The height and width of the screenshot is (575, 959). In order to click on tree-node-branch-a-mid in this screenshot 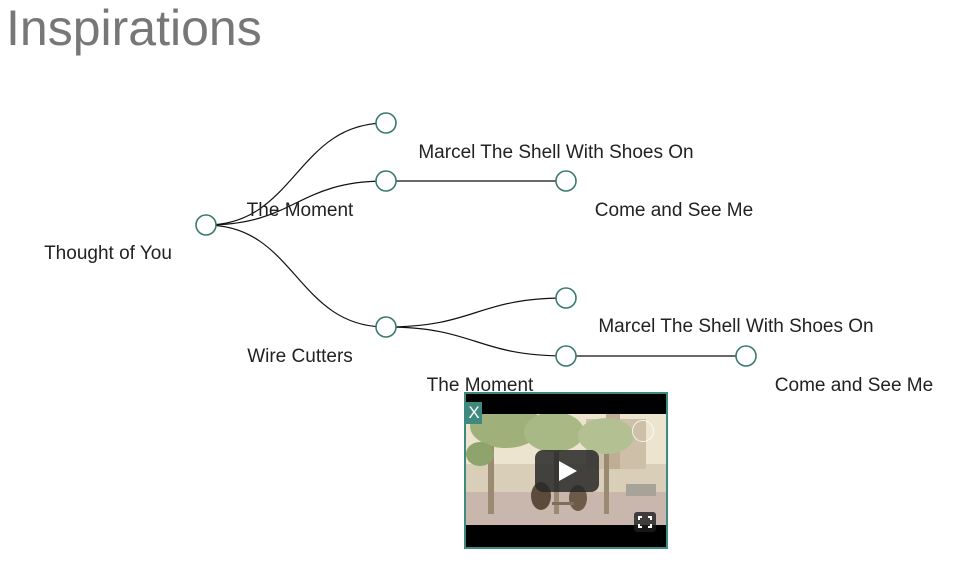, I will do `click(386, 181)`.